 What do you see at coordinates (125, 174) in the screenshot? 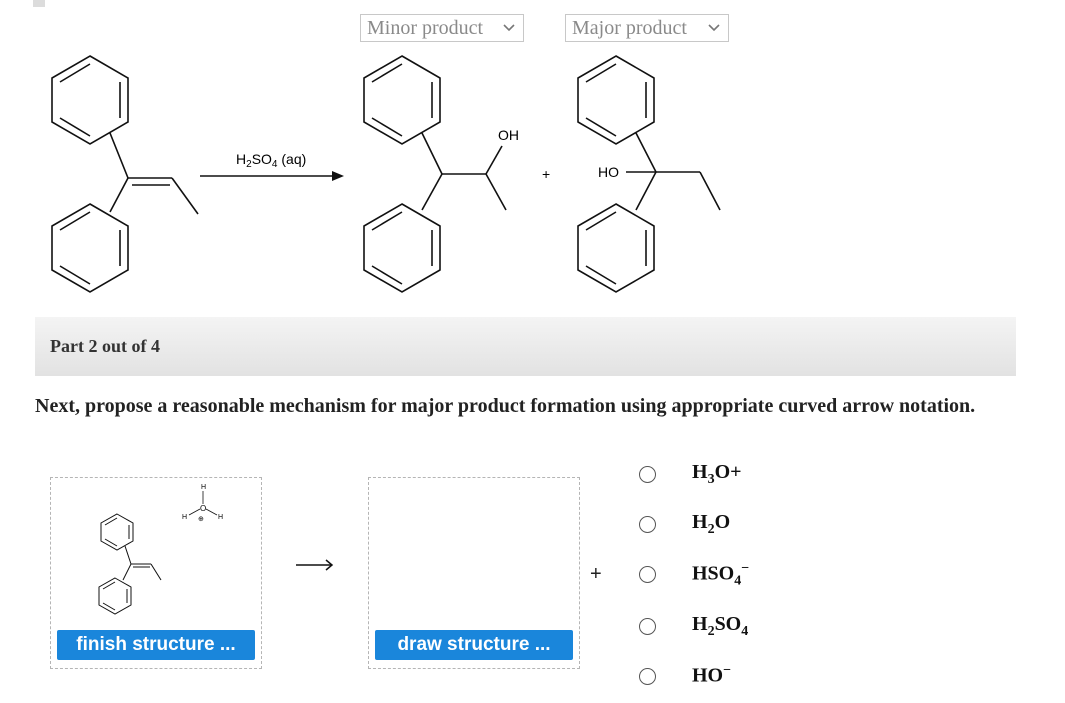
I see `reactant-structure` at bounding box center [125, 174].